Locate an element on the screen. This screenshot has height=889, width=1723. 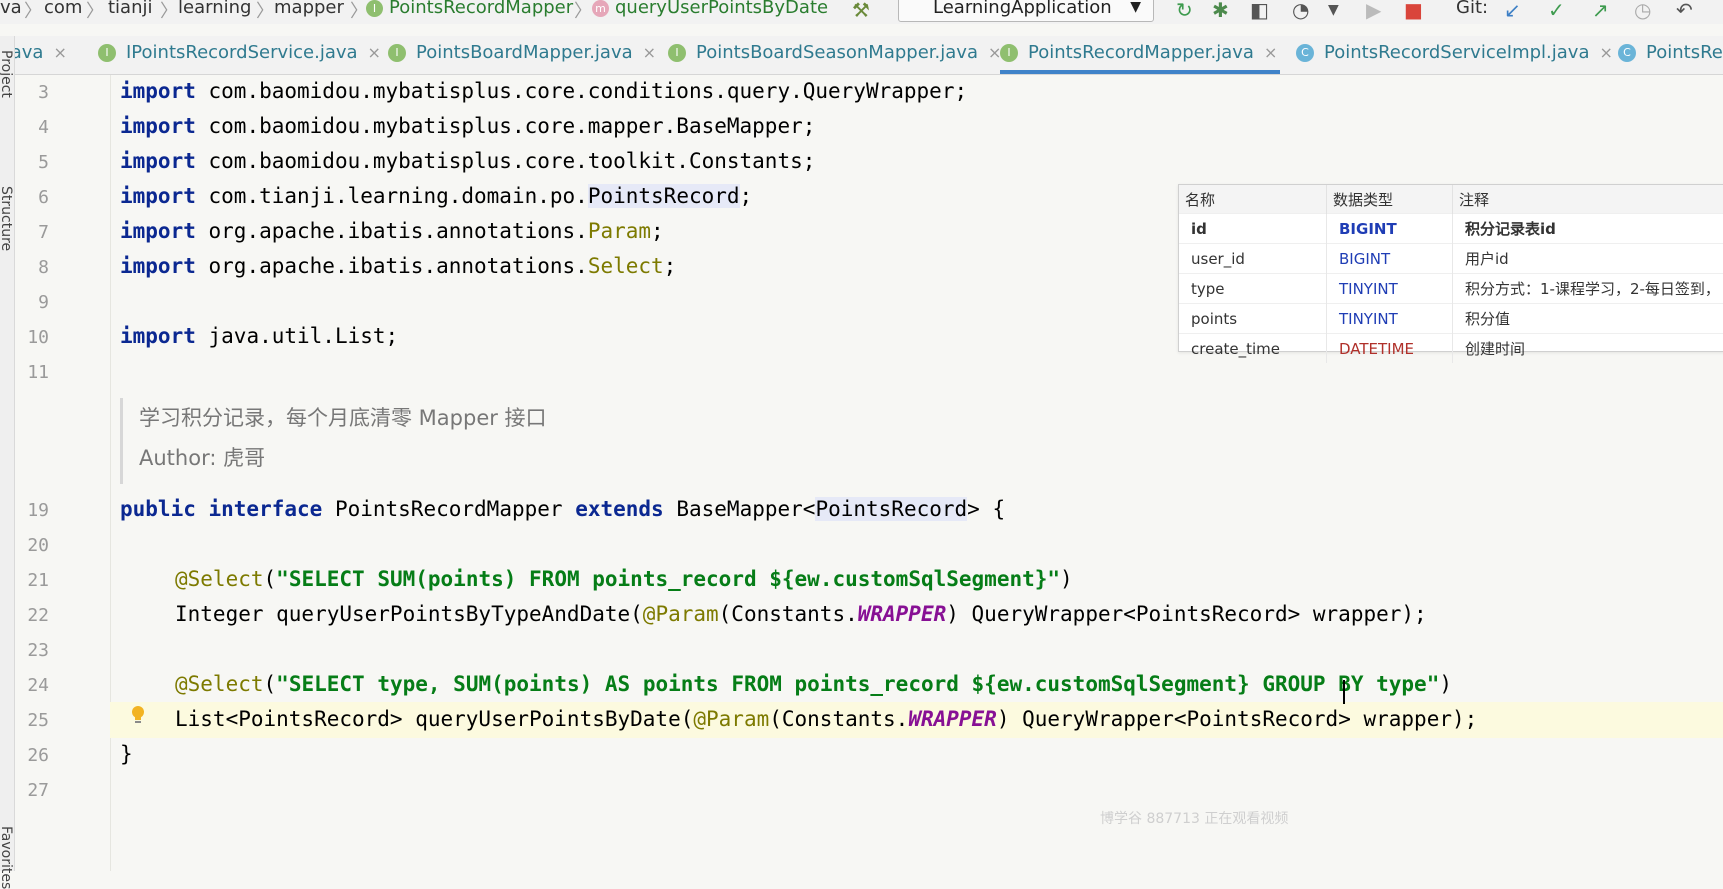
git-update-icon: ↙ is located at coordinates (1512, 11).